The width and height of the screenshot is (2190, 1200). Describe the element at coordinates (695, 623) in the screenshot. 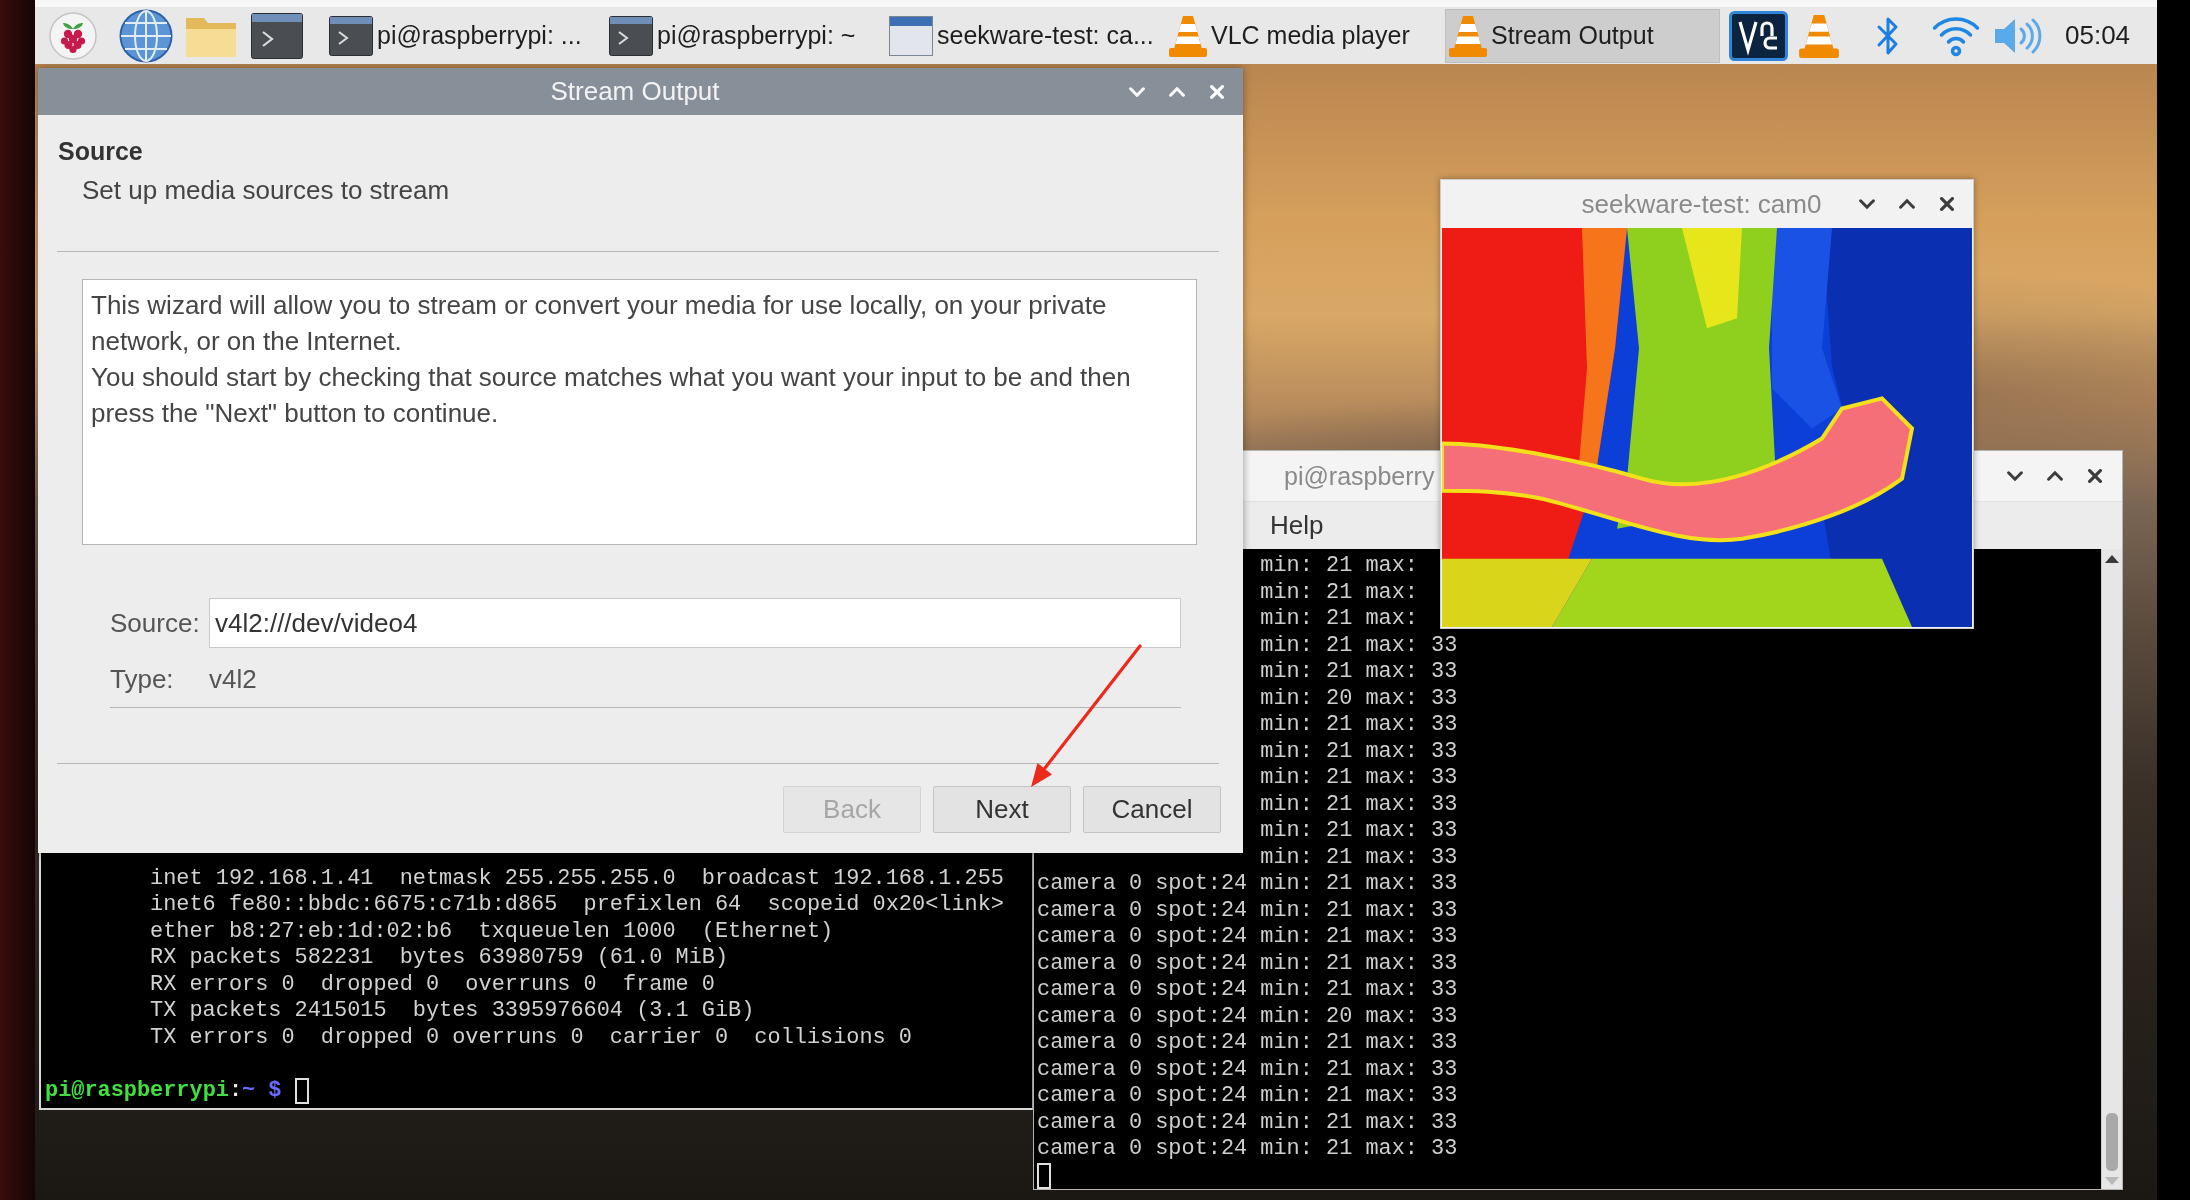

I see `text-input: v4l2:///dev/video4` at that location.